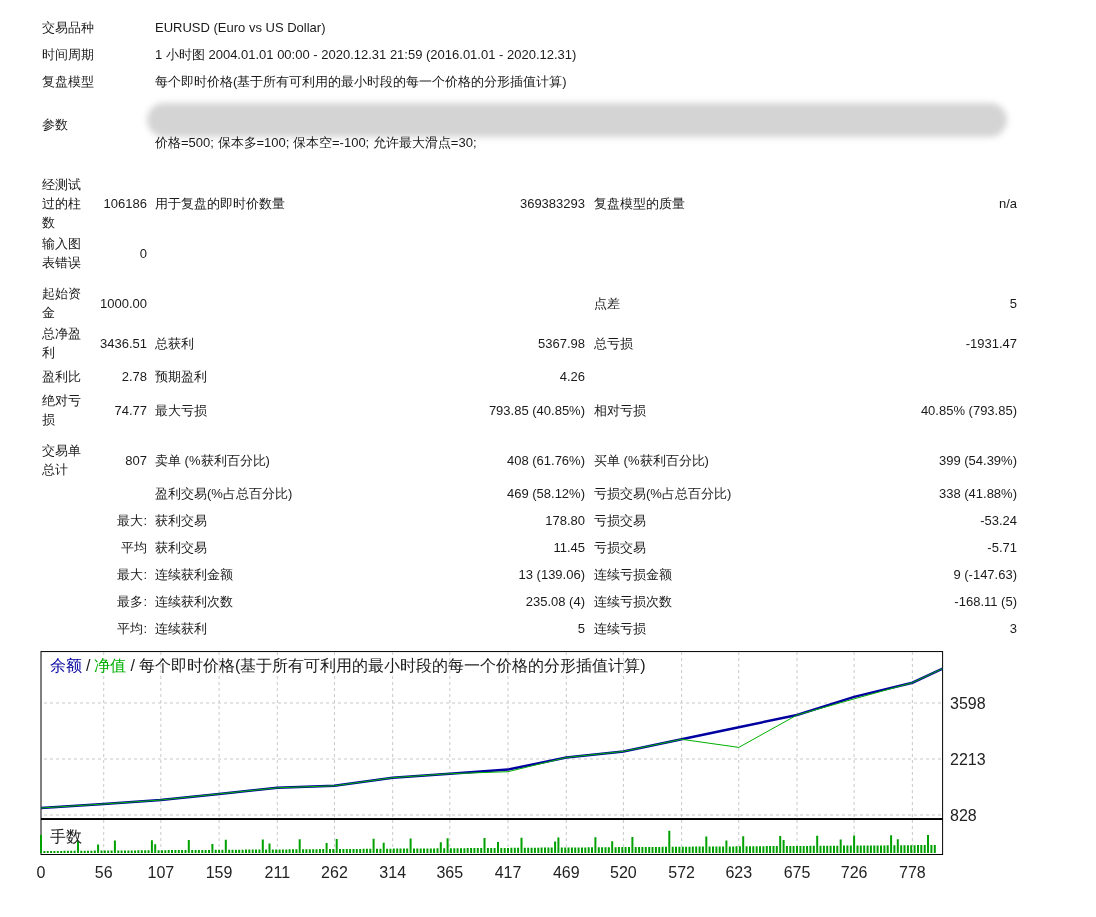 The image size is (1096, 917). What do you see at coordinates (998, 521) in the screenshot?
I see `stat-value: -53.24` at bounding box center [998, 521].